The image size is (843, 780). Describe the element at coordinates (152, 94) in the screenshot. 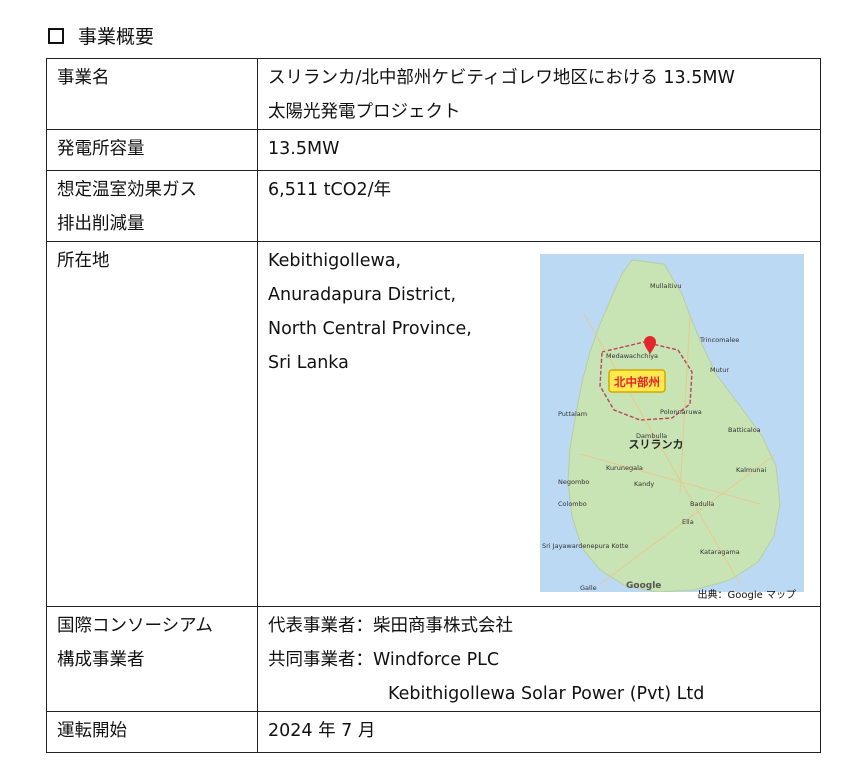

I see `project-name-label: 事業名` at that location.